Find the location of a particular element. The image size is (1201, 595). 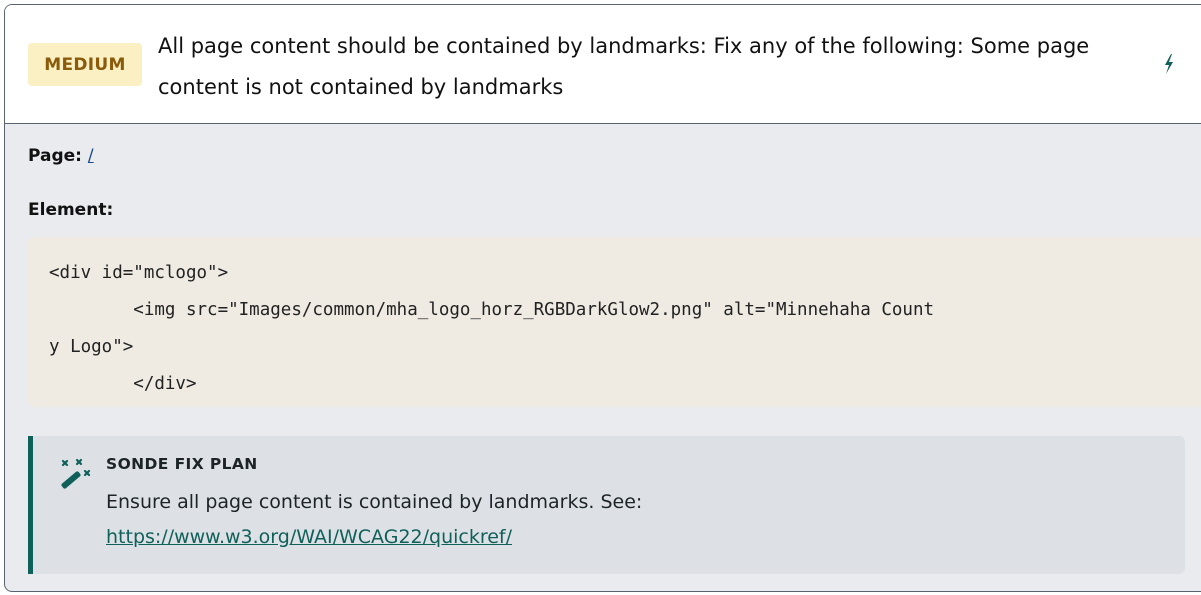

page-label: Page: is located at coordinates (55, 156).